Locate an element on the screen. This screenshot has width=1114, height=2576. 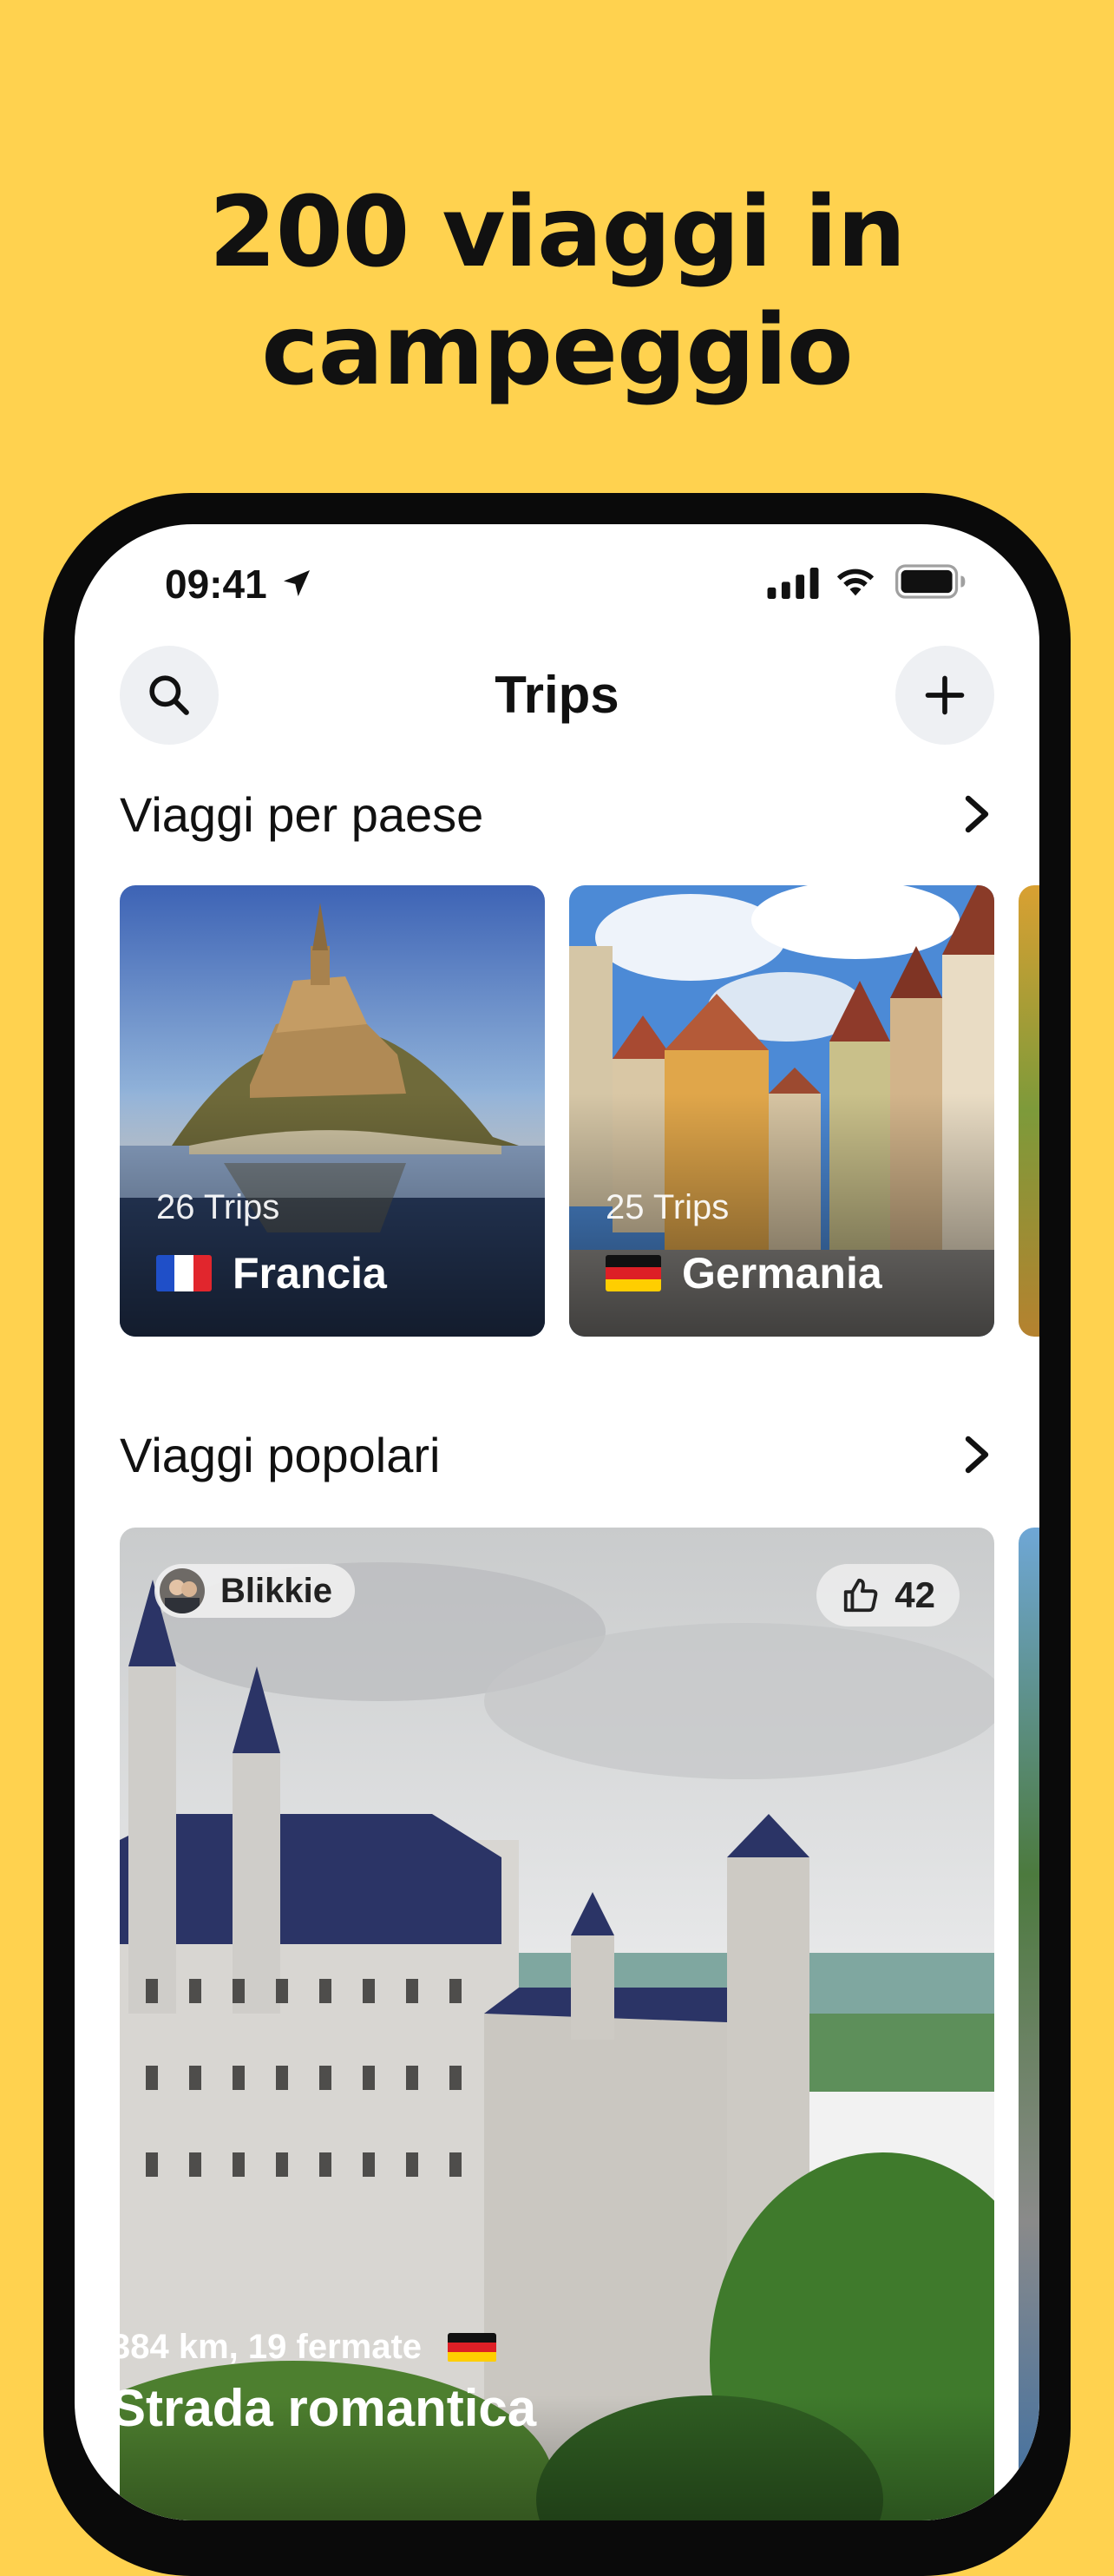
battery-icon is located at coordinates (931, 581).